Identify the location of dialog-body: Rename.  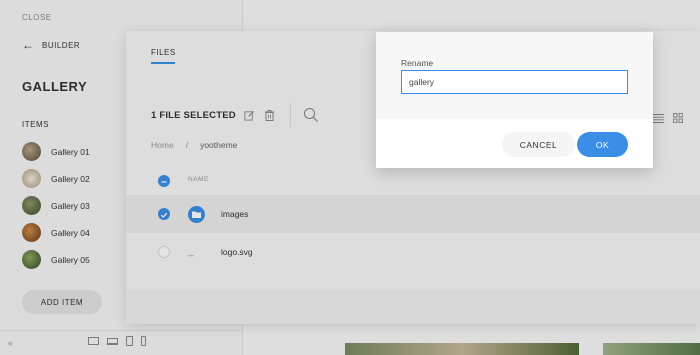
(514, 75).